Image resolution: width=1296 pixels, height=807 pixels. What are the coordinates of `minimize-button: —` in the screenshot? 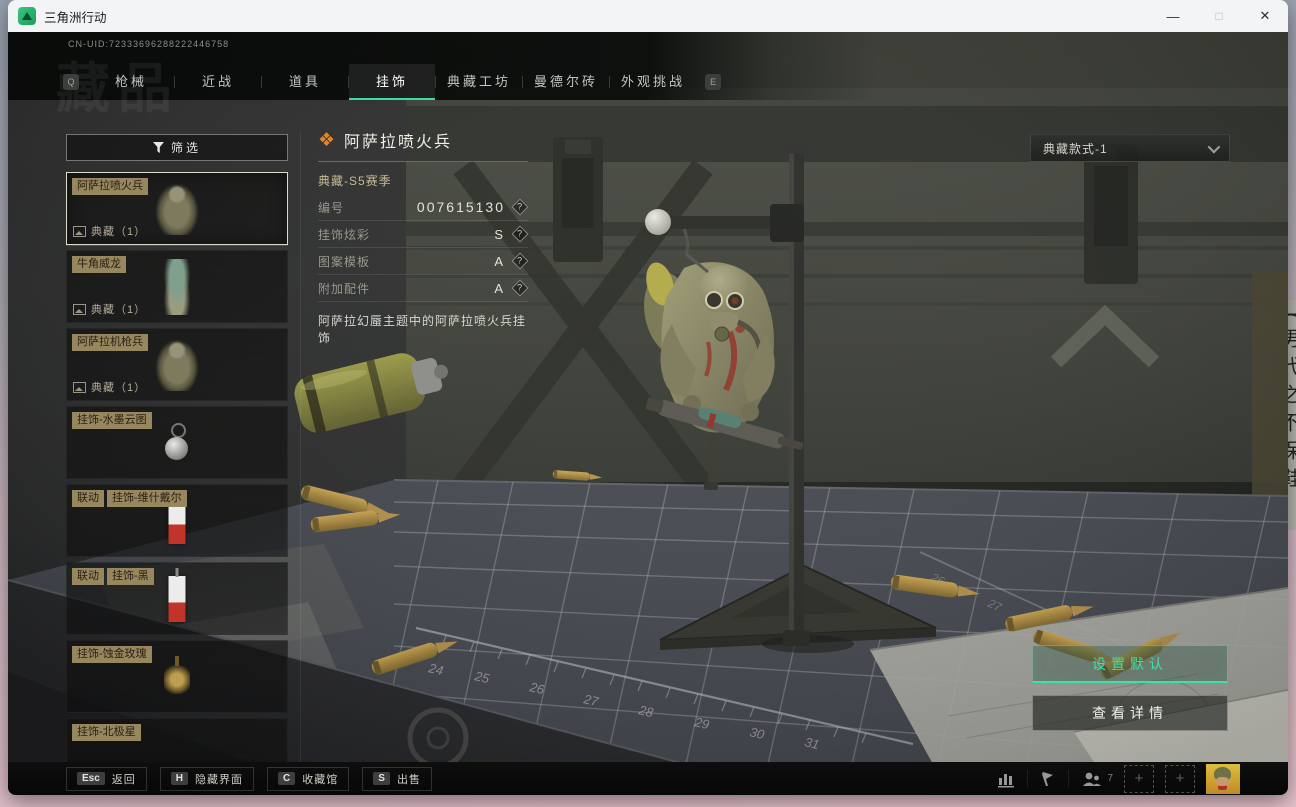 It's located at (1173, 16).